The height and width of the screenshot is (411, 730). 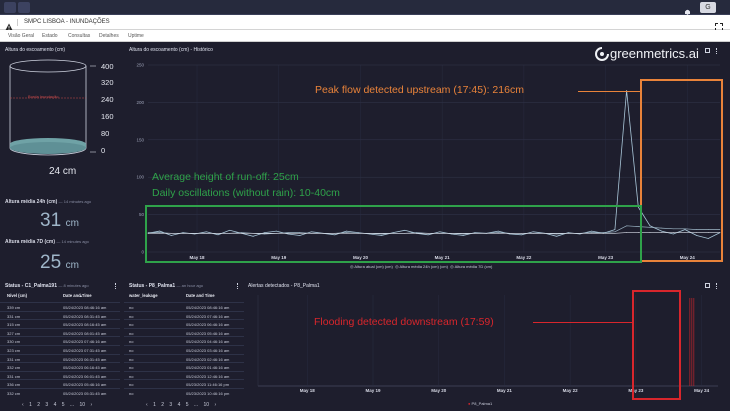 I want to click on table-row: 331 cm 05/24/2023 06:31:45 am, so click(x=60, y=357).